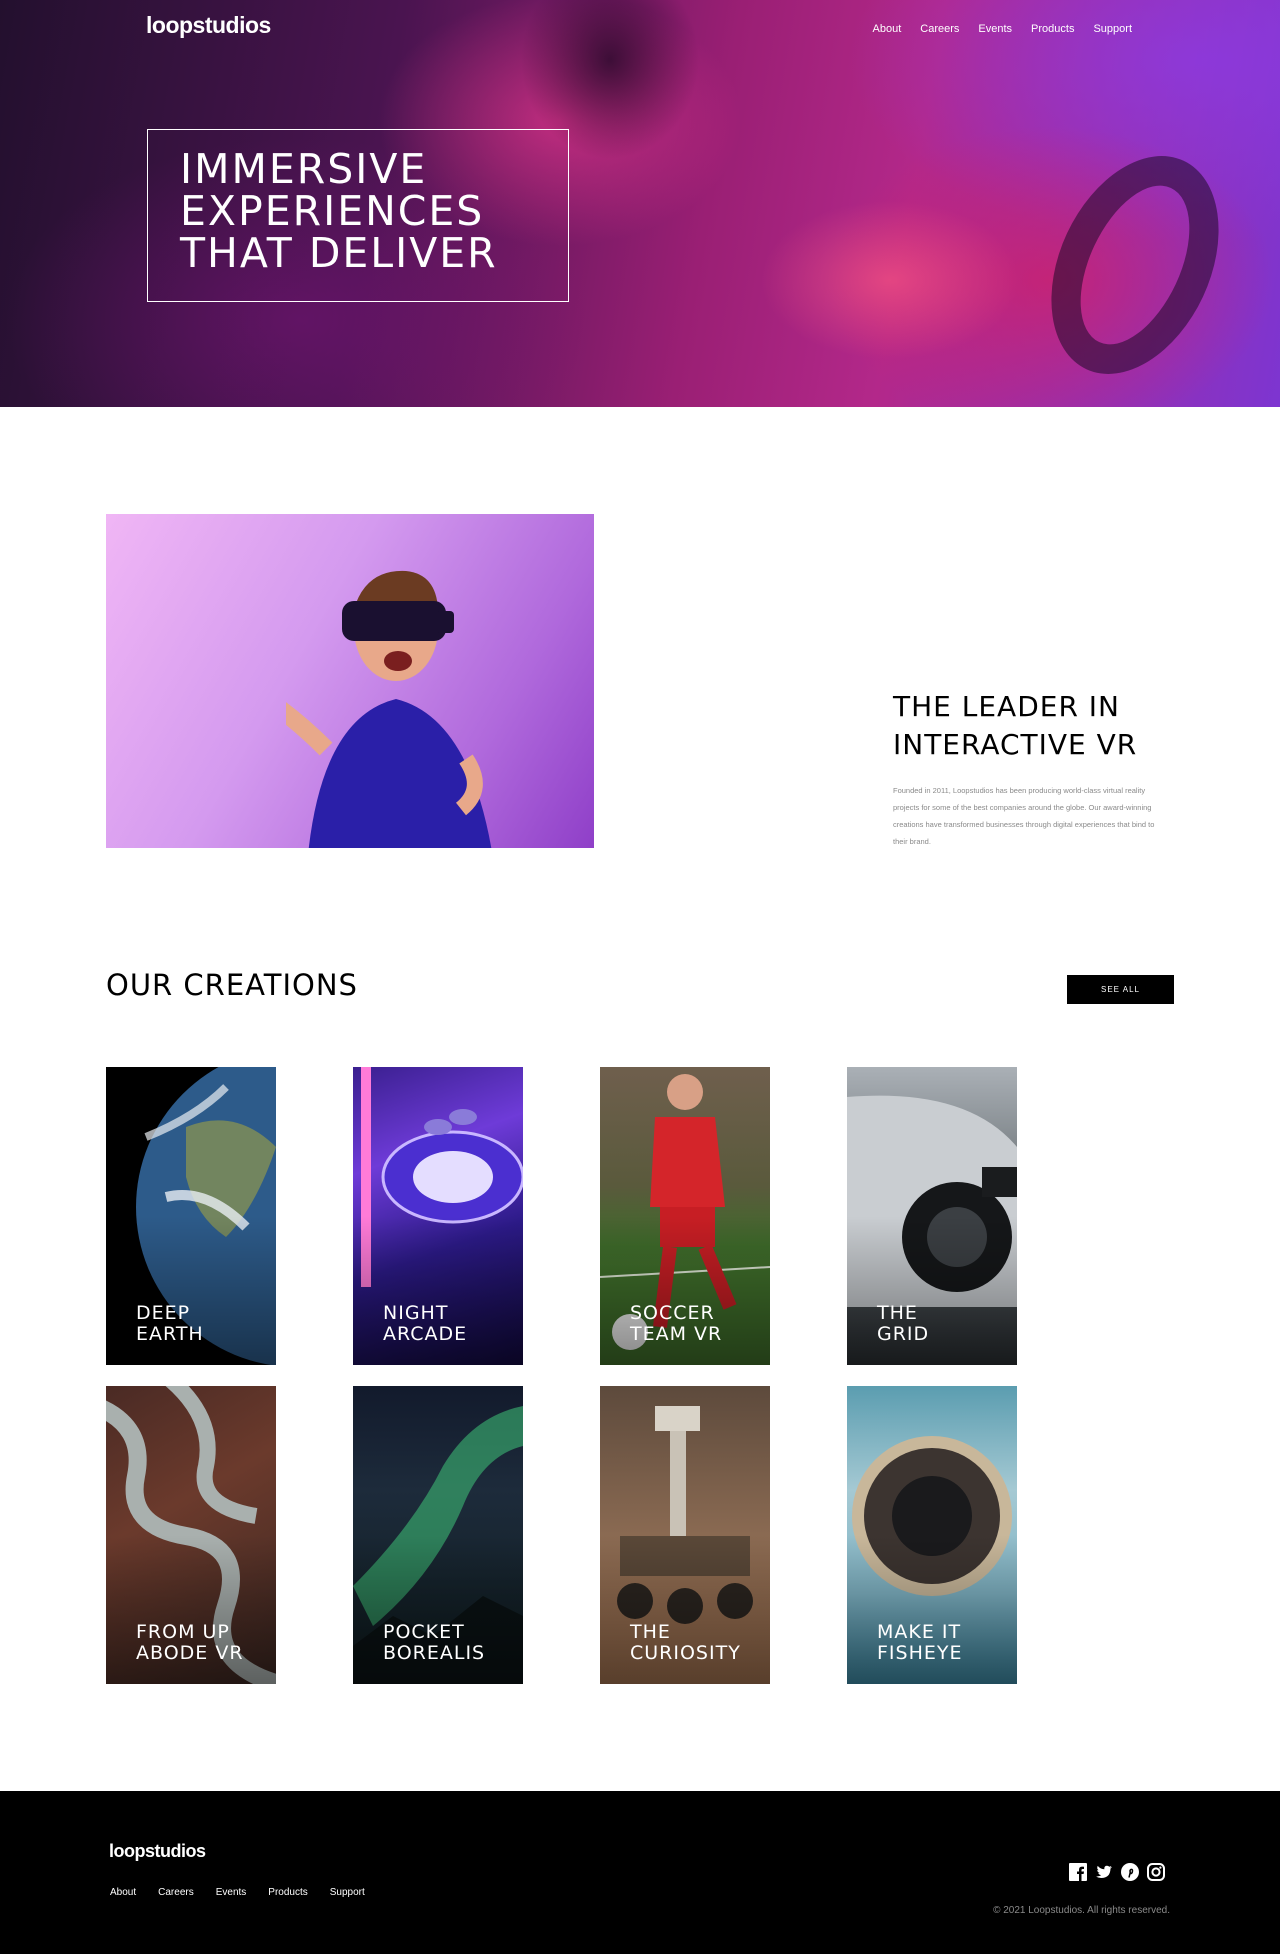 The image size is (1280, 1954). What do you see at coordinates (123, 1892) in the screenshot?
I see `footer-nav-about: About` at bounding box center [123, 1892].